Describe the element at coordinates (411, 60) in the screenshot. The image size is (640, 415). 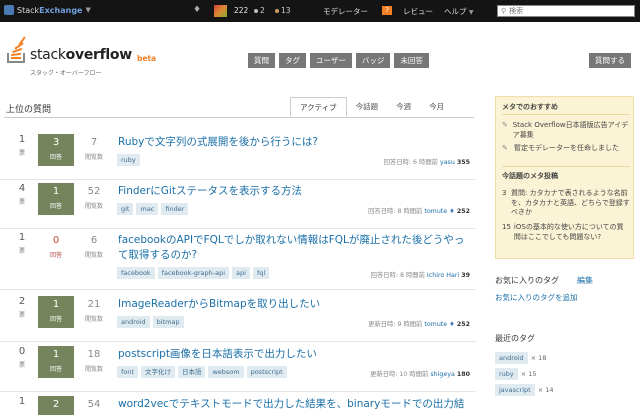
I see `nav-unanswered: 未回答` at that location.